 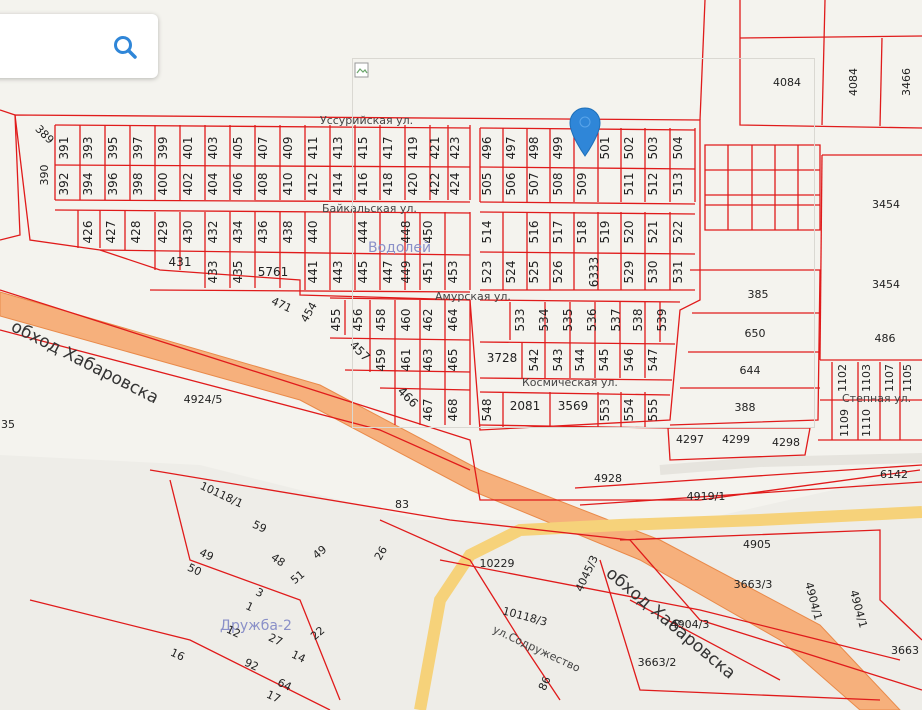 I want to click on parcel-number: 545, so click(x=604, y=360).